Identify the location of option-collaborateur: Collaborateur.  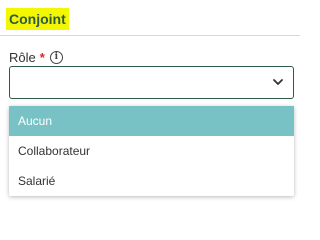
(151, 151).